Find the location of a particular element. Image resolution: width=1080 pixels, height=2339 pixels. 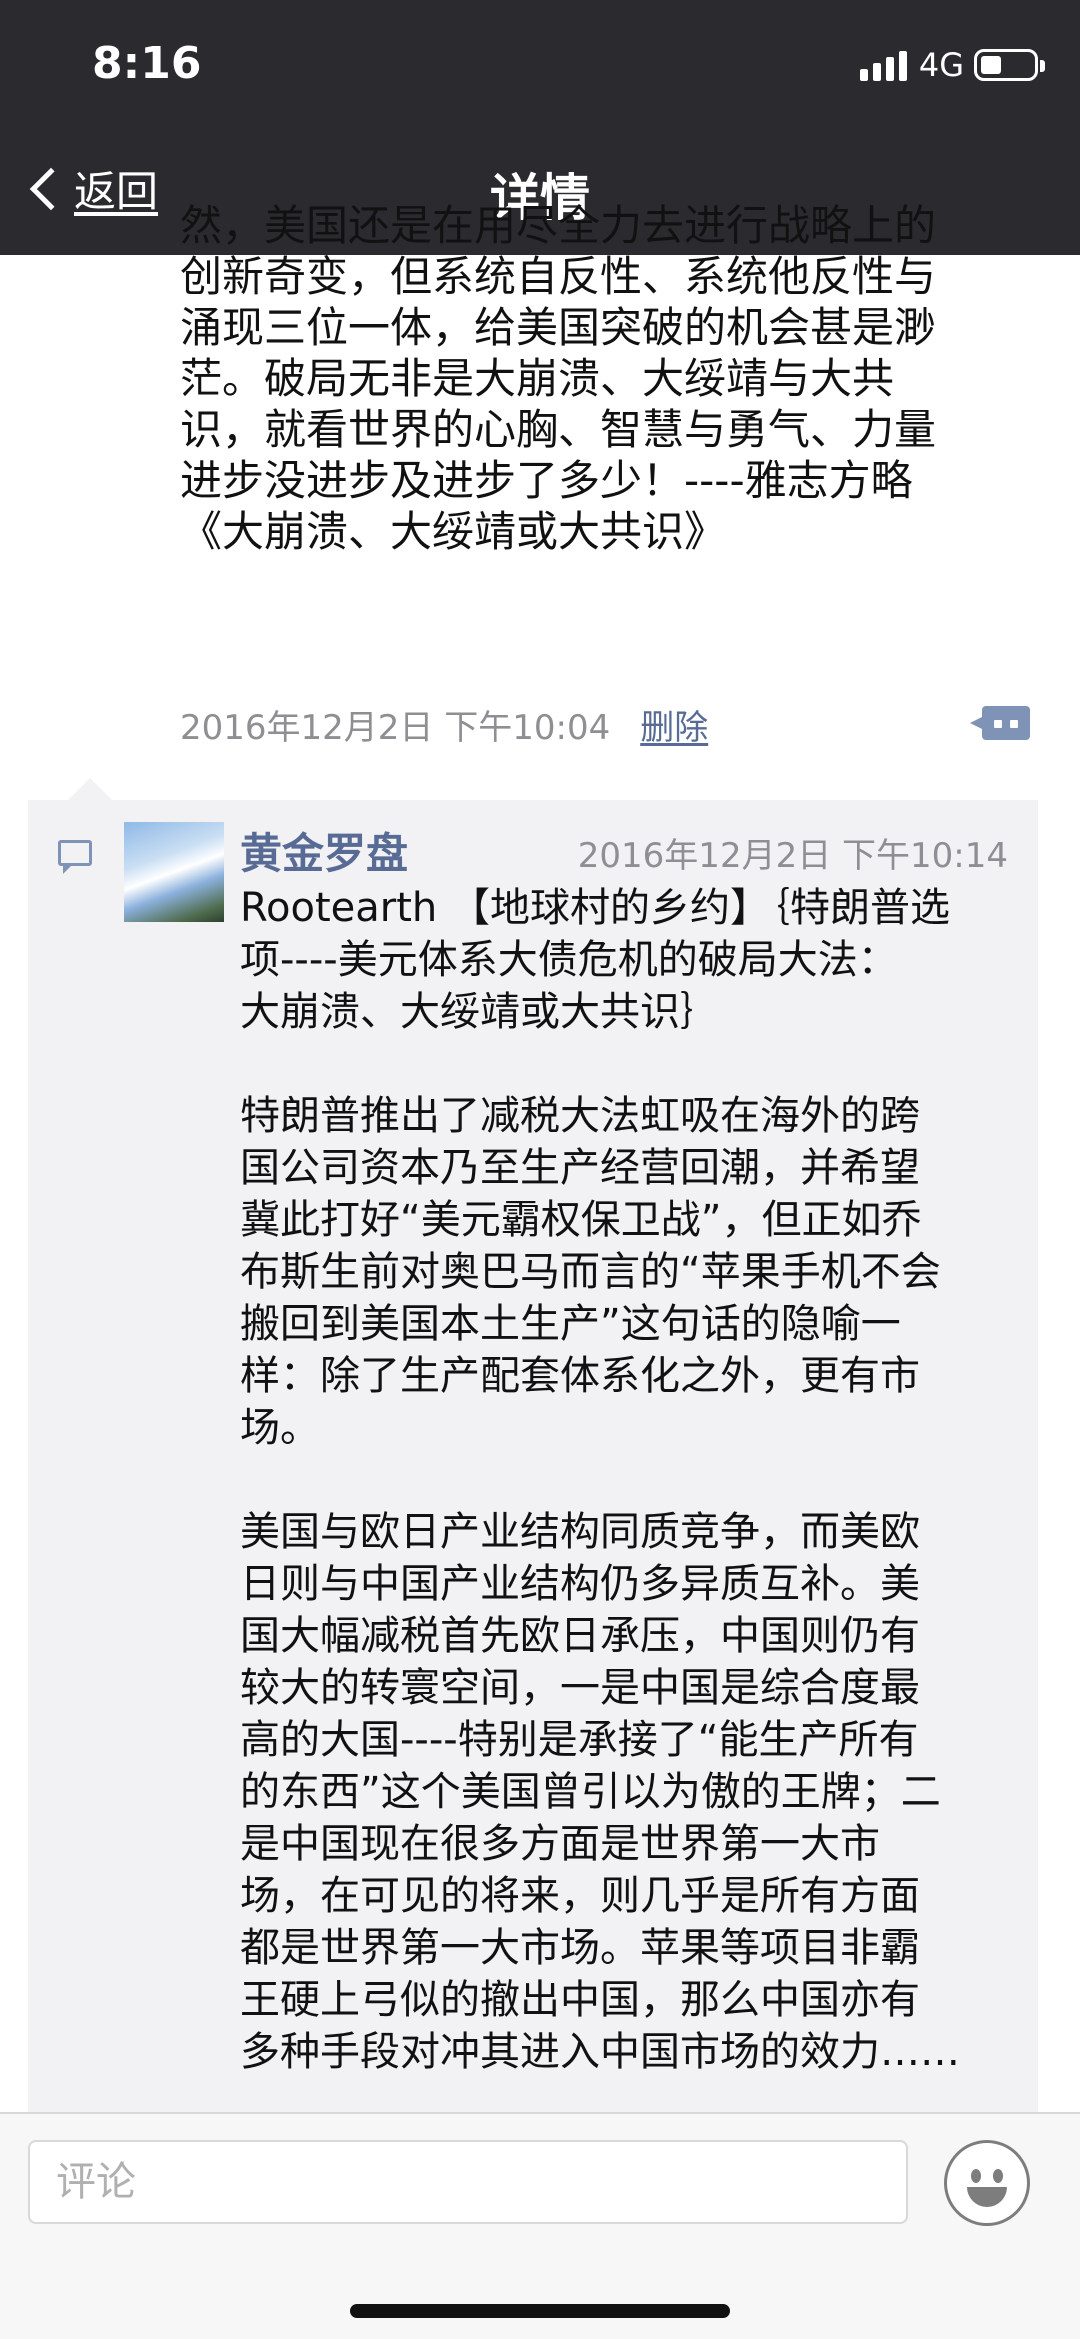

post-meta: 2016年12月2日 下午10:04 删除 is located at coordinates (444, 724).